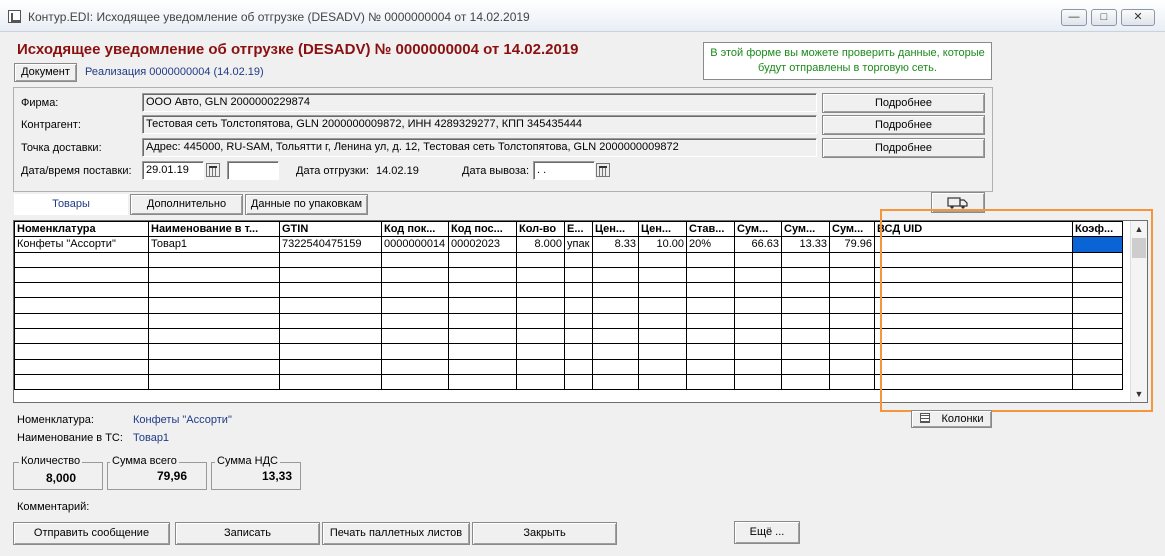 Image resolution: width=1165 pixels, height=556 pixels. What do you see at coordinates (71, 204) in the screenshot?
I see `tab-goods: Товары` at bounding box center [71, 204].